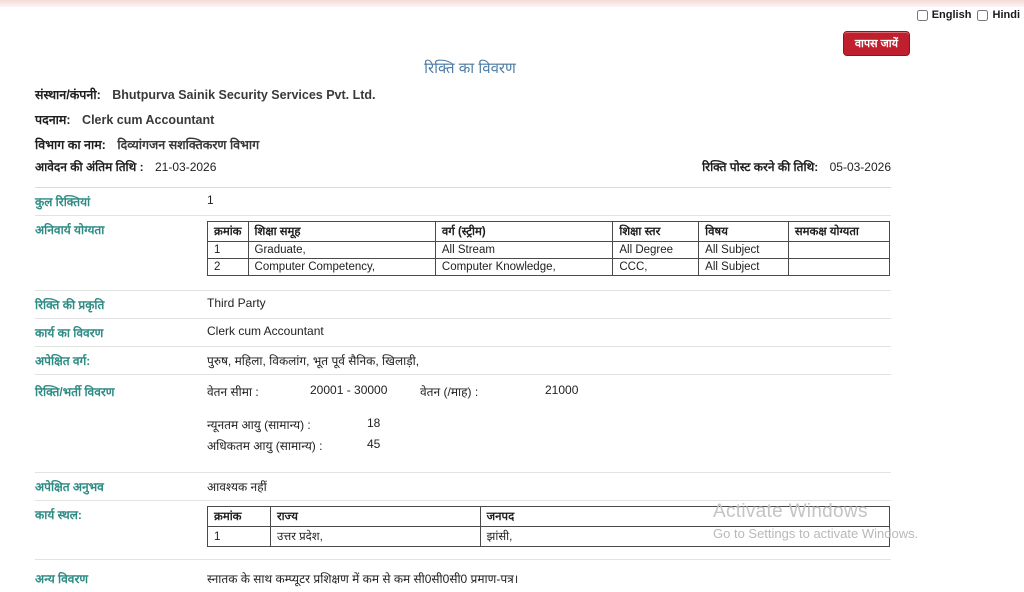  What do you see at coordinates (449, 392) in the screenshot?
I see `salary-month-label: वेतन (/माह) :` at bounding box center [449, 392].